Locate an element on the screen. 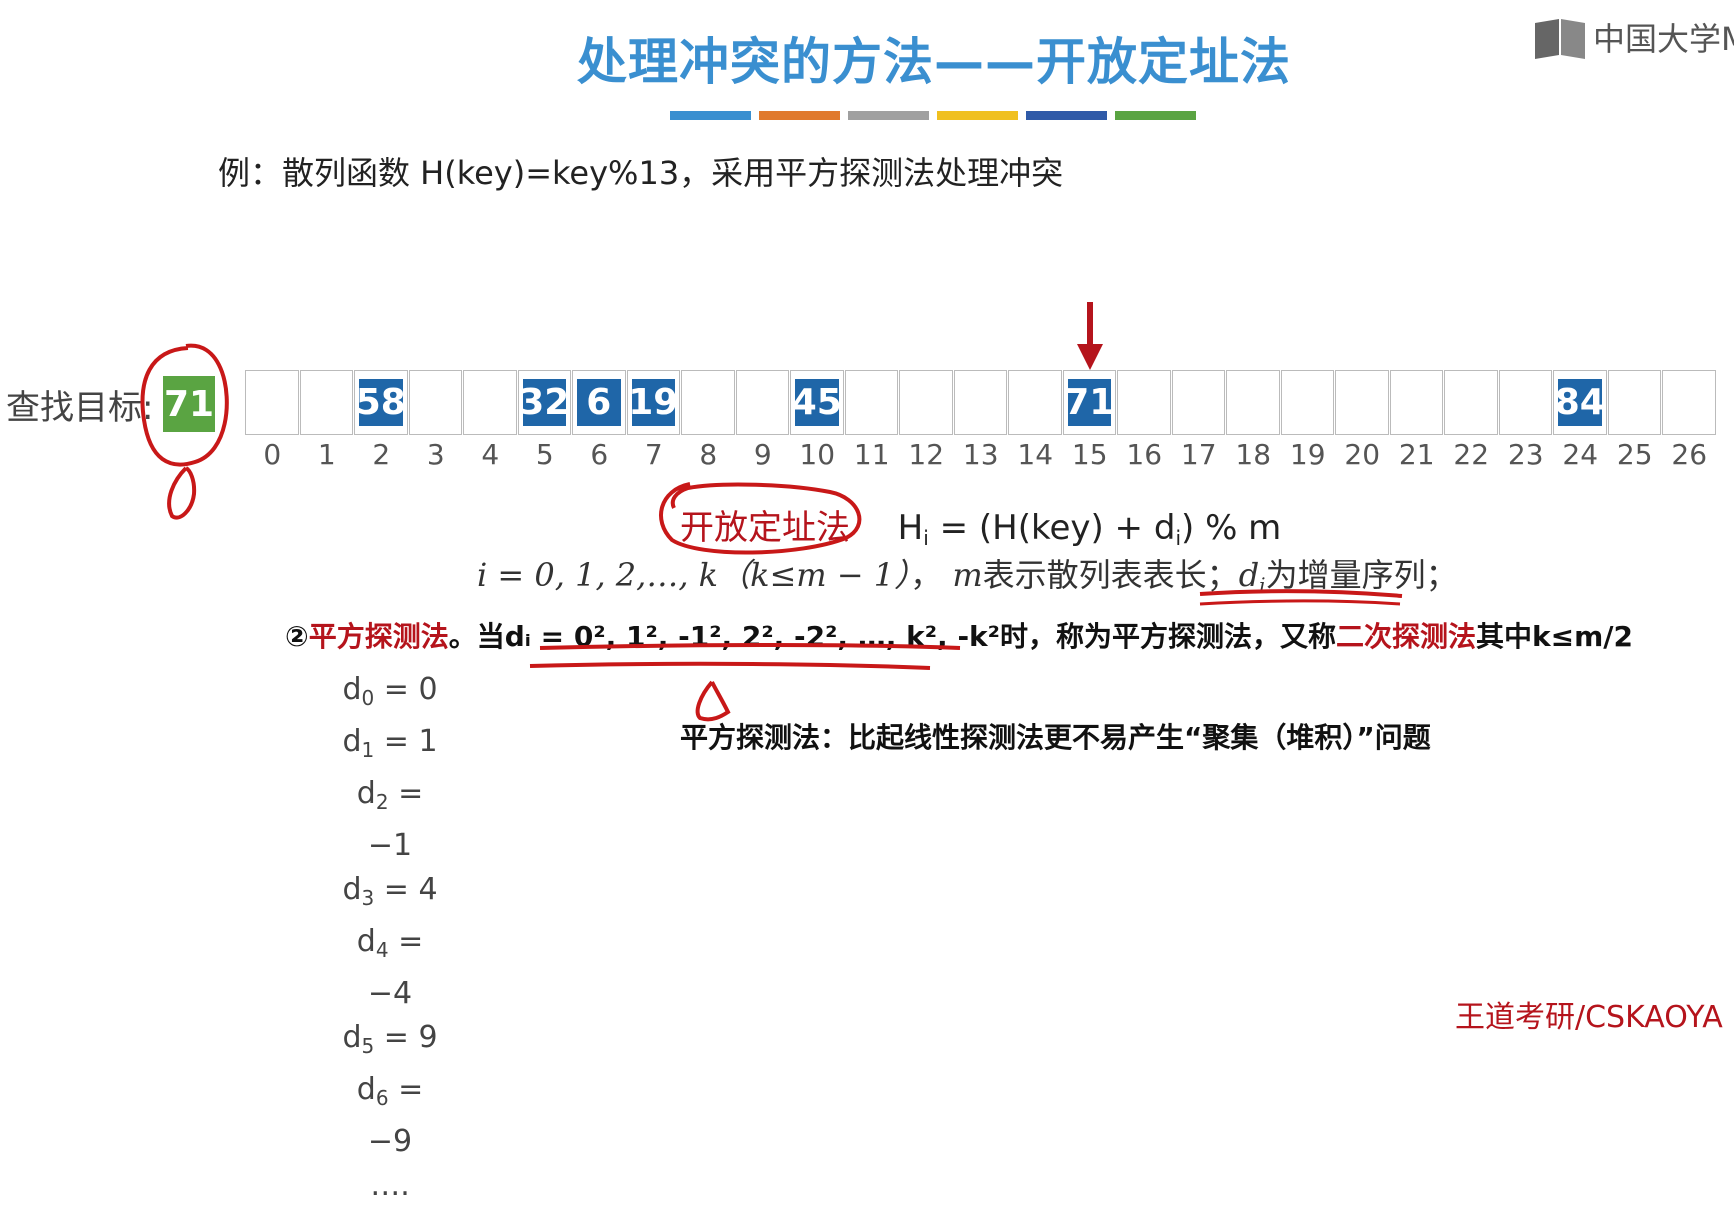 This screenshot has width=1734, height=1208. formula-rhs: ) % m is located at coordinates (1231, 528).